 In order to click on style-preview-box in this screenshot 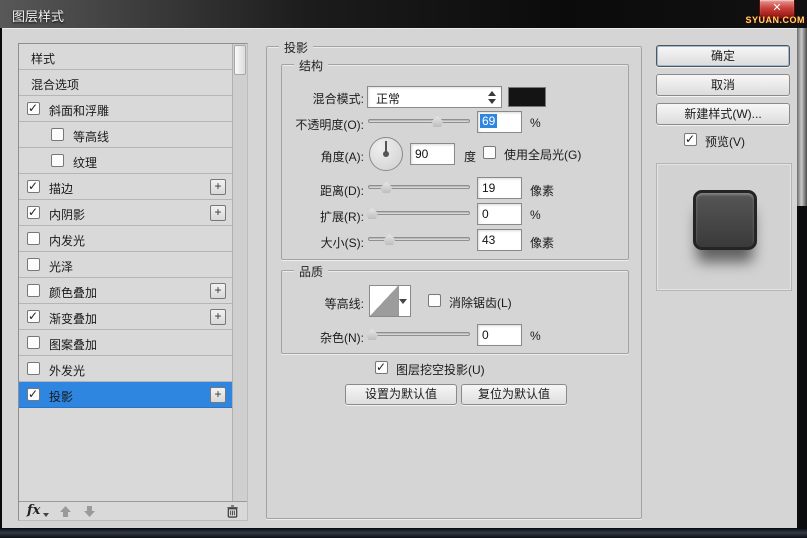, I will do `click(724, 227)`.